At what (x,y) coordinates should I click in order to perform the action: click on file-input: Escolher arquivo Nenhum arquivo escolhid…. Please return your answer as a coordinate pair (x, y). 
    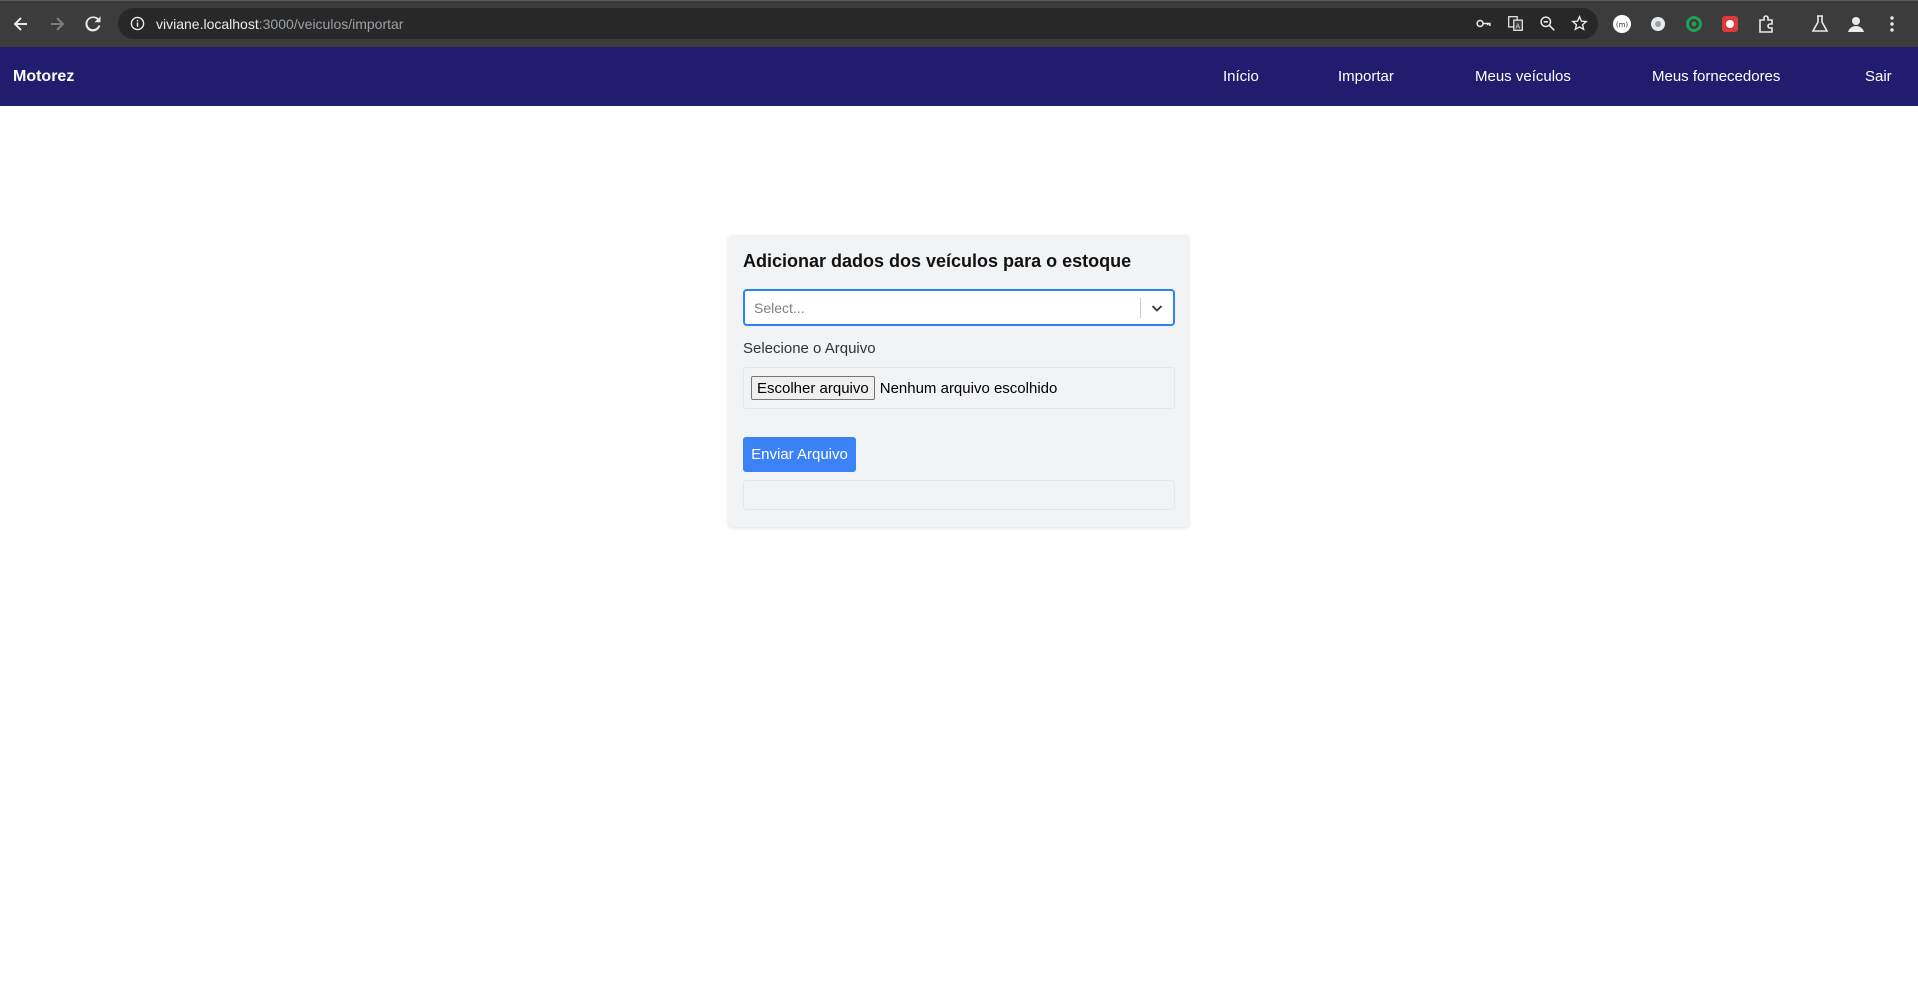
    Looking at the image, I should click on (959, 388).